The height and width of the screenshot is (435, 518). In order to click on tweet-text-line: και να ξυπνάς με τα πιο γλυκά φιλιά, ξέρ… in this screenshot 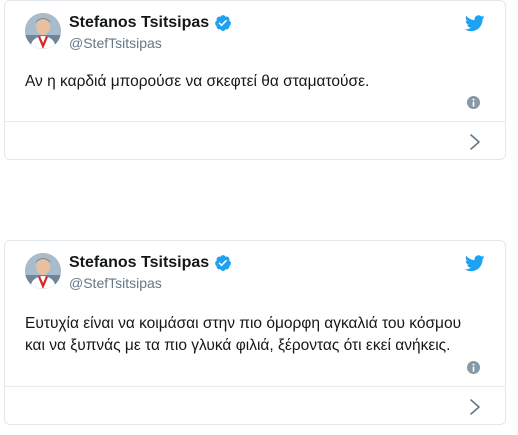, I will do `click(238, 345)`.